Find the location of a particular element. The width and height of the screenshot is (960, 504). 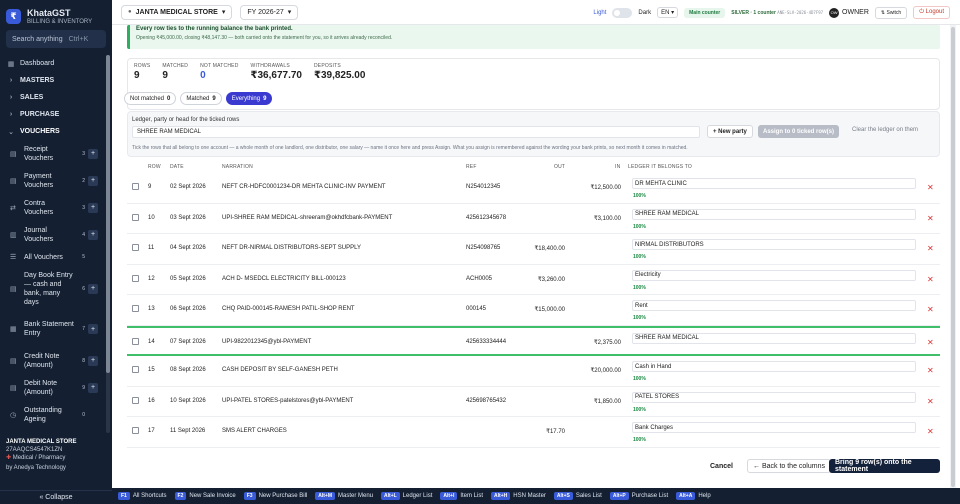

cancel-button: Cancel is located at coordinates (721, 466).